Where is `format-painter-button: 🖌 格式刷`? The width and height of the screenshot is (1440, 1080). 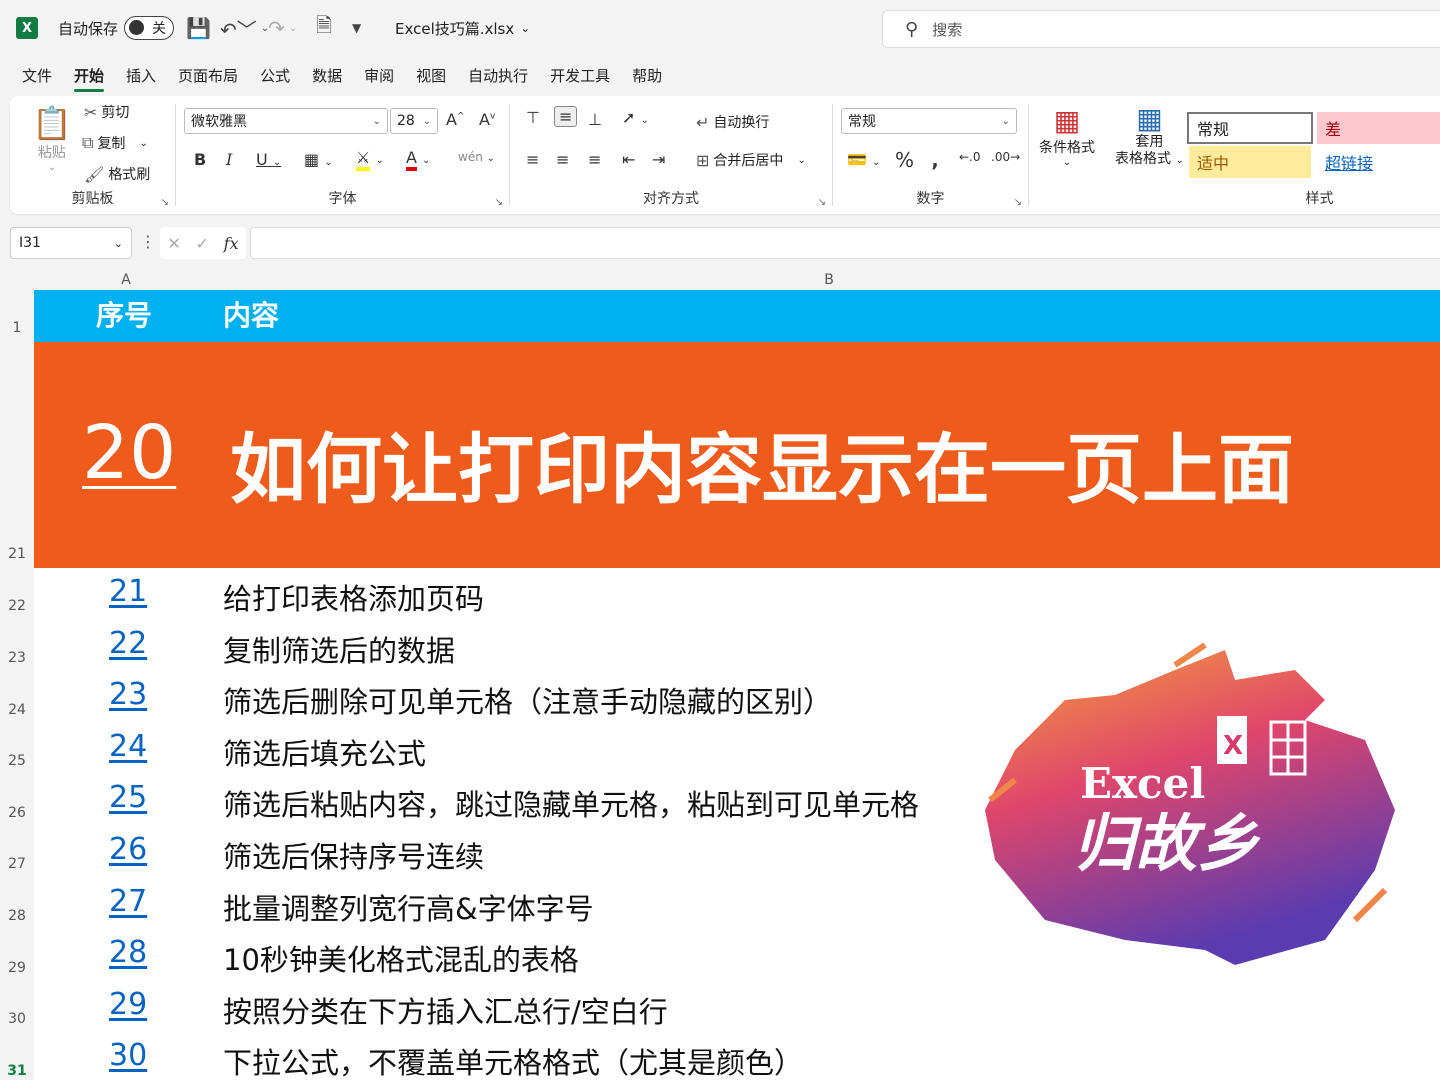 format-painter-button: 🖌 格式刷 is located at coordinates (117, 174).